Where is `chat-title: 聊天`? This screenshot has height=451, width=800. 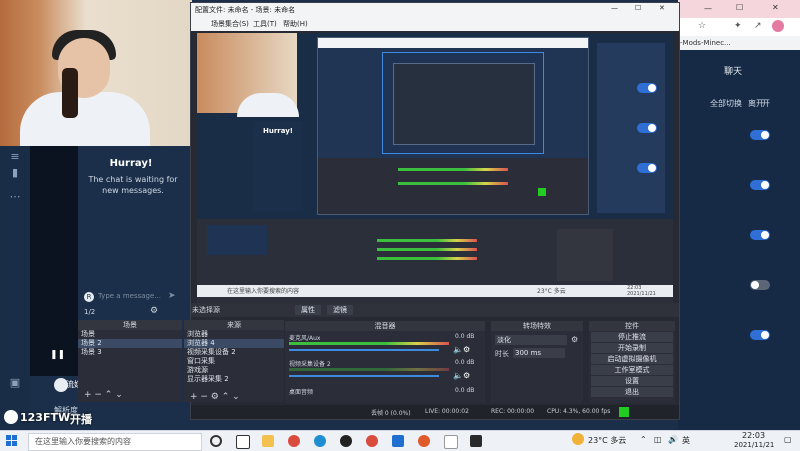
chat-title: 聊天 is located at coordinates (733, 72).